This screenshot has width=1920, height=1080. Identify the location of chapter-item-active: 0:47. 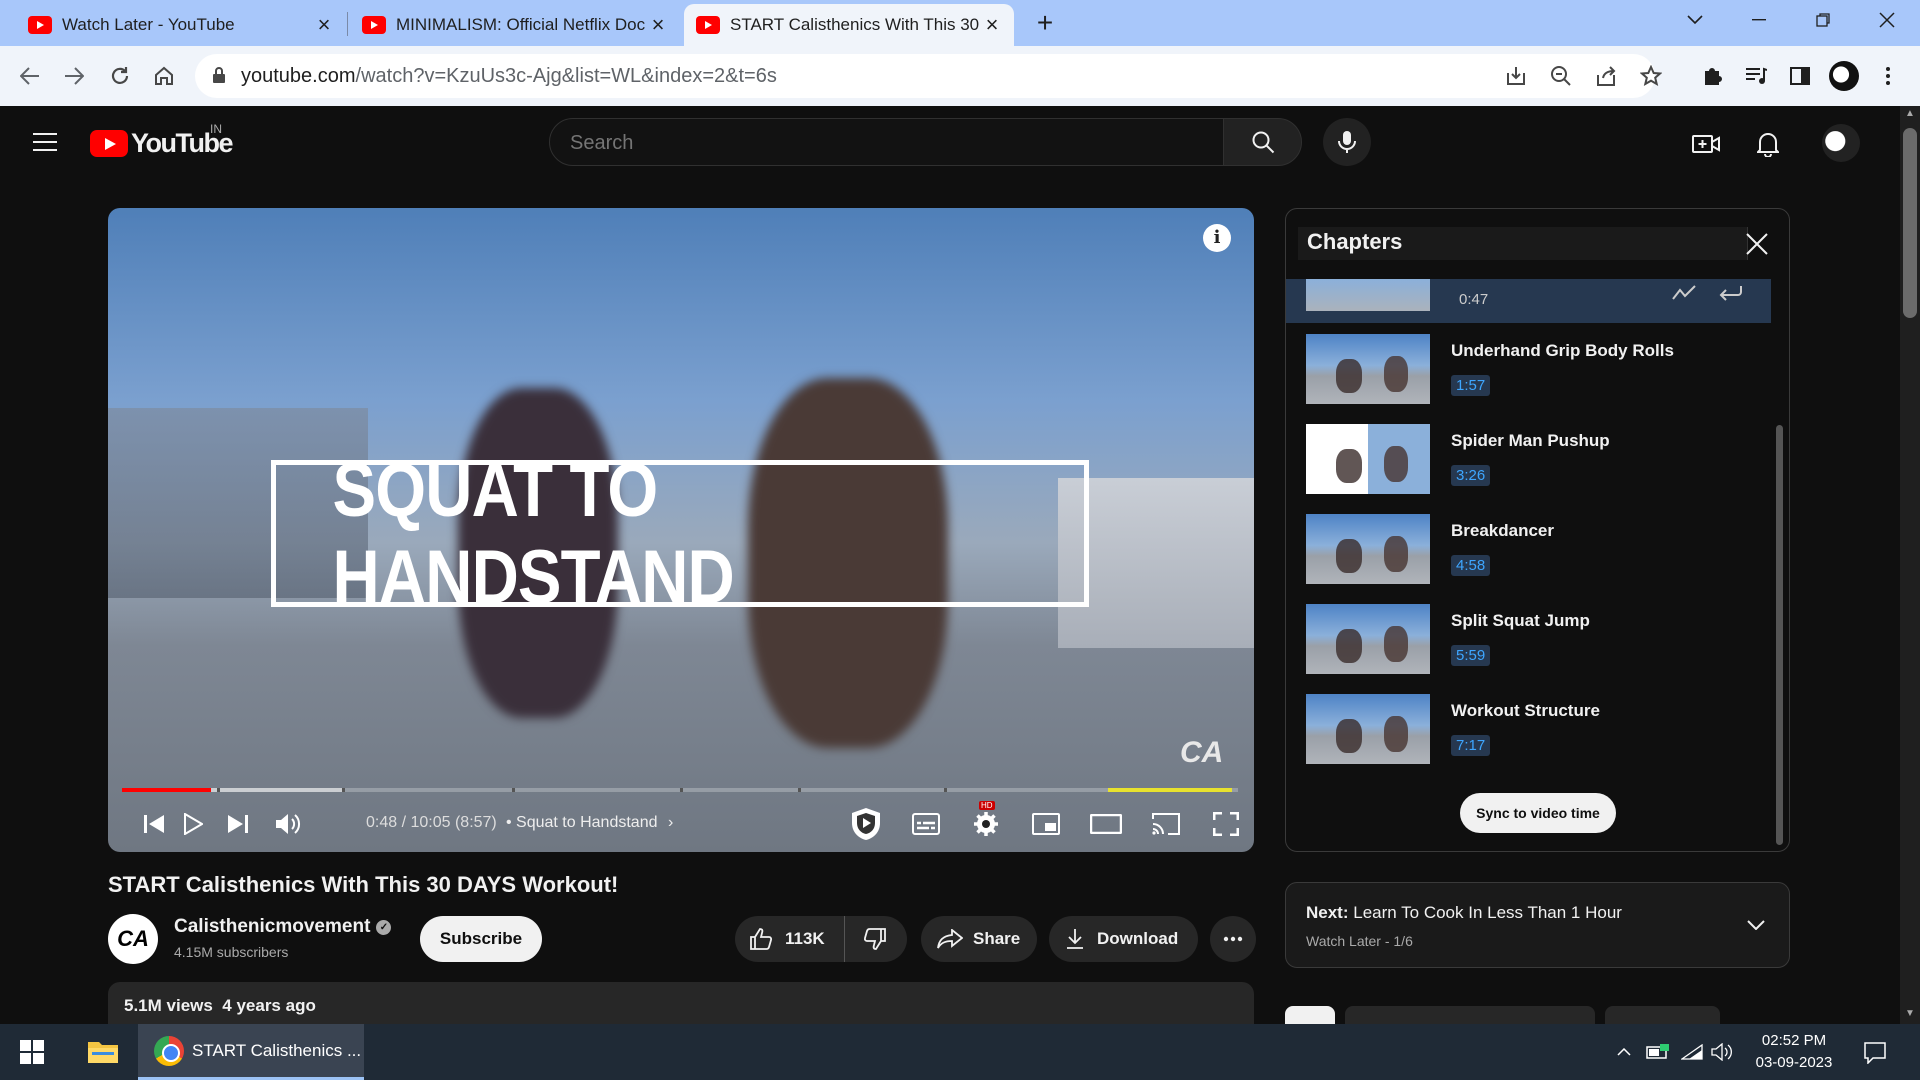
(1528, 301).